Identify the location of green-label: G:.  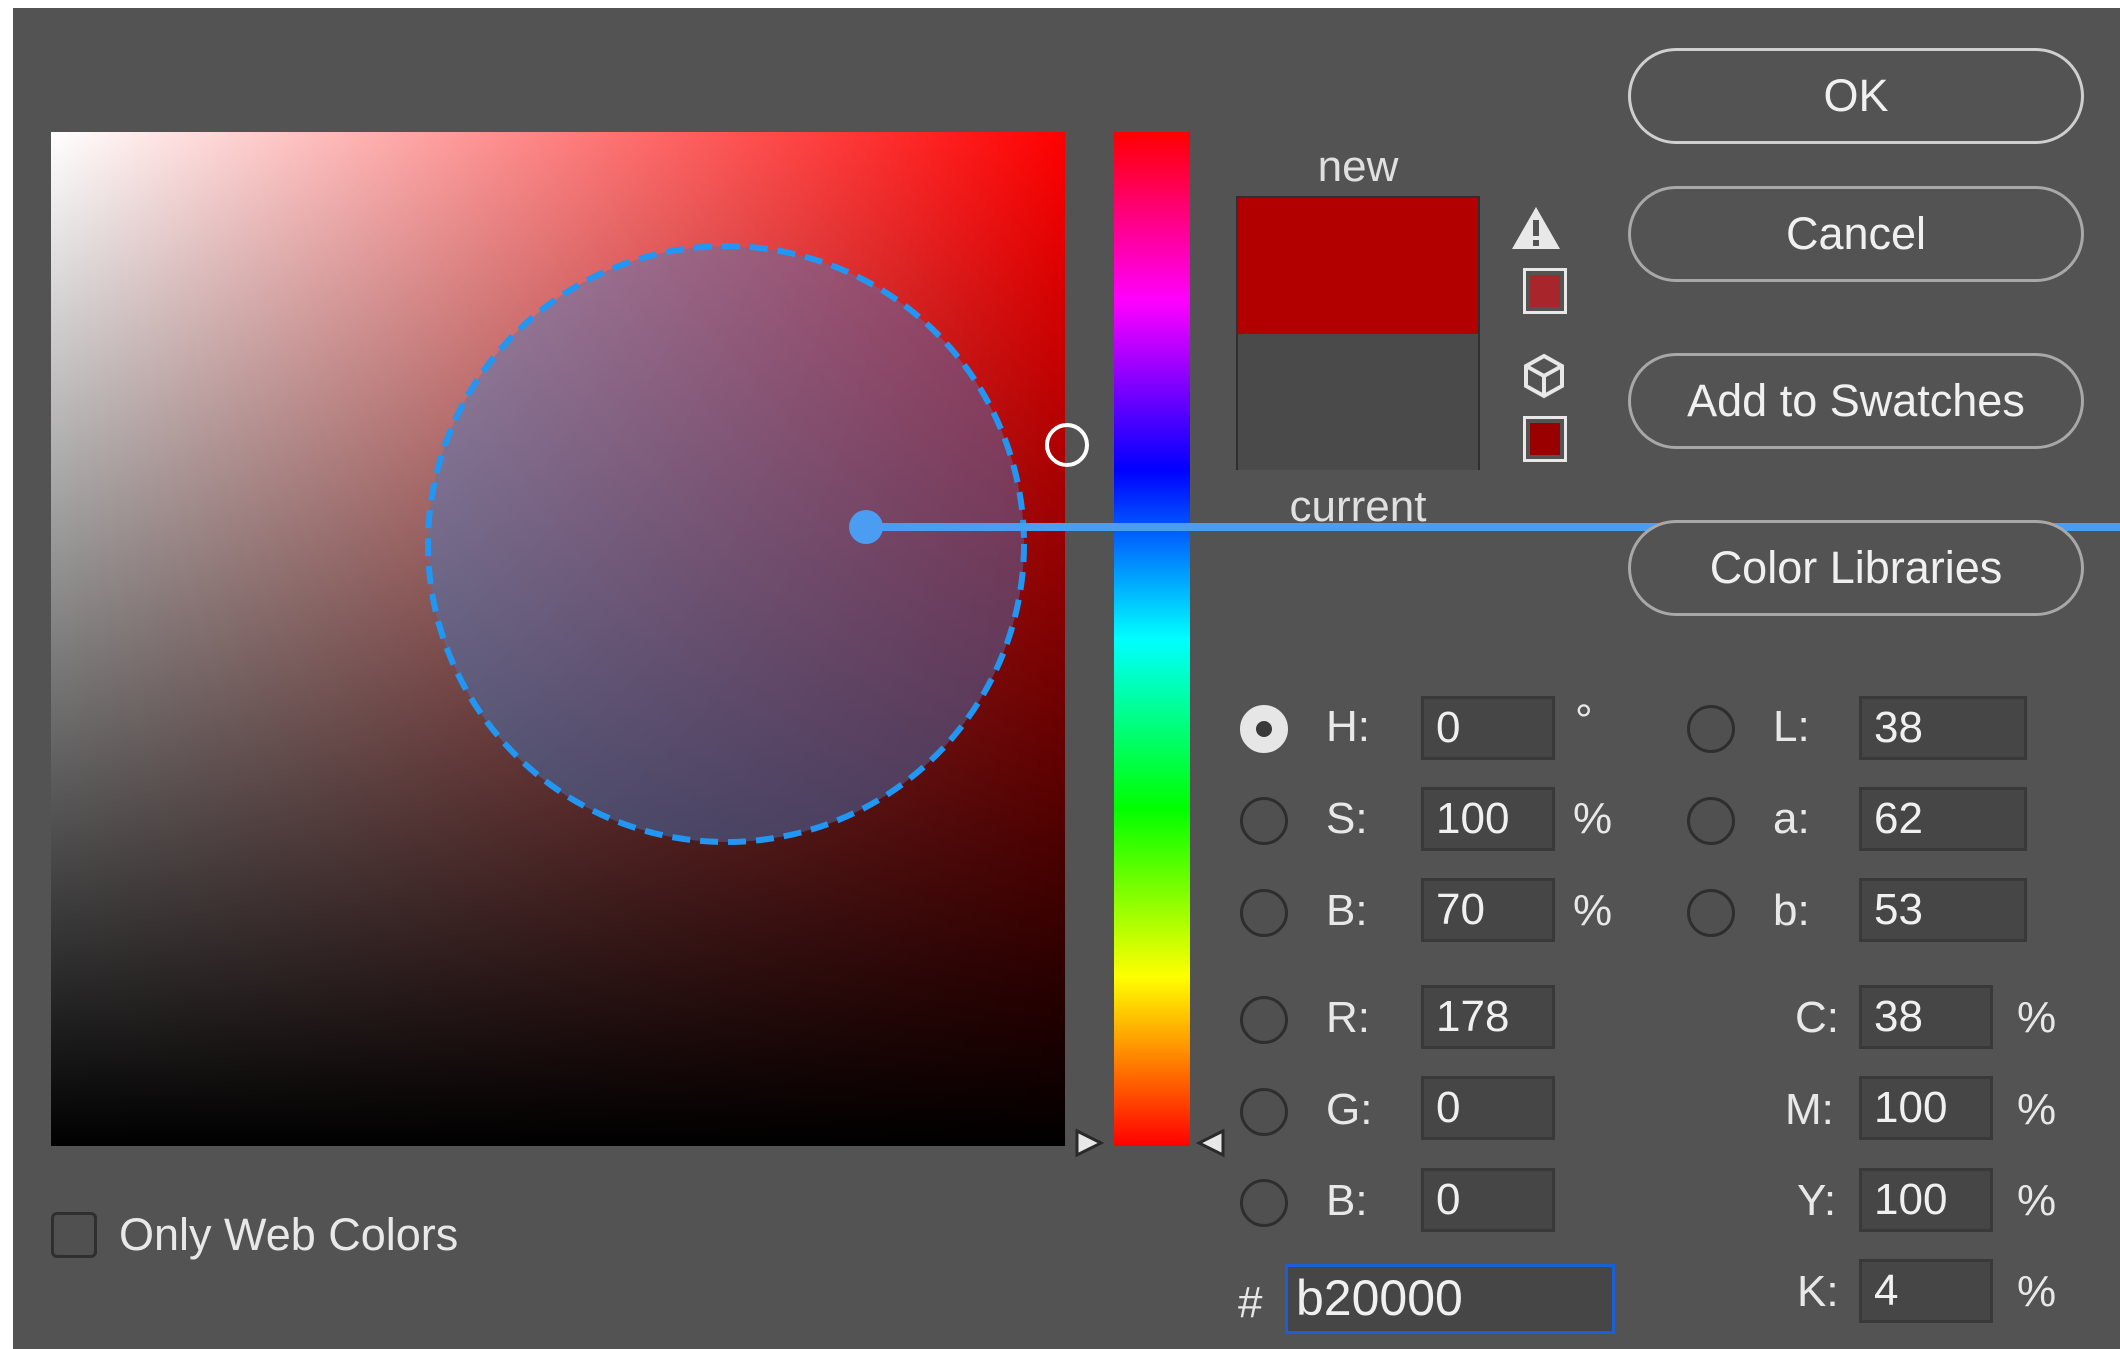
(1349, 1109).